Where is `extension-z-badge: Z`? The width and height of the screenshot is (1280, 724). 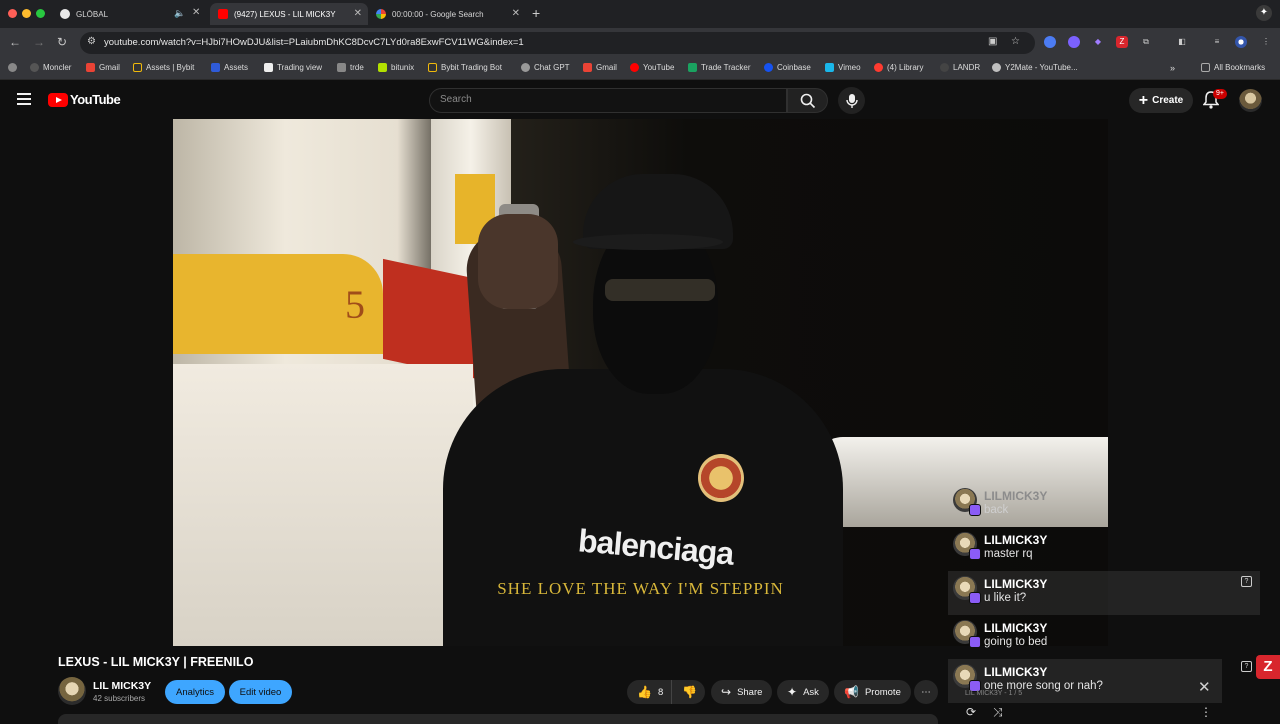 extension-z-badge: Z is located at coordinates (1268, 667).